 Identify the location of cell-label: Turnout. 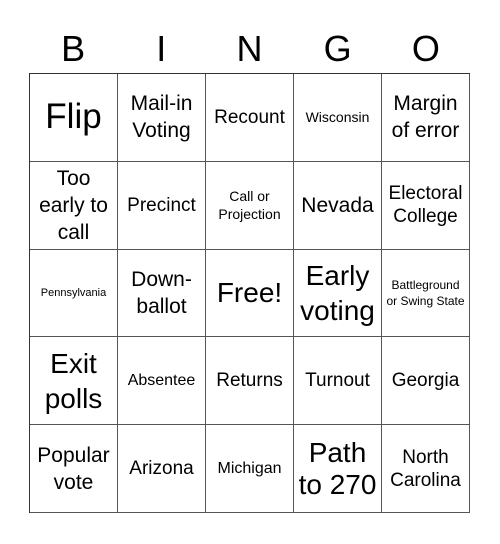
(337, 381).